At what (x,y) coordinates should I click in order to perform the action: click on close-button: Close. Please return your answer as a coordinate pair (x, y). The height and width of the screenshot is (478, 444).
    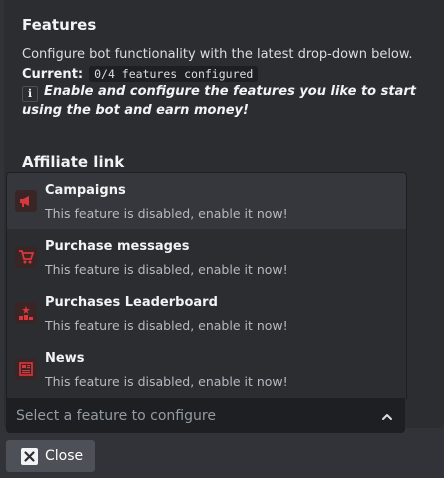
    Looking at the image, I should click on (50, 456).